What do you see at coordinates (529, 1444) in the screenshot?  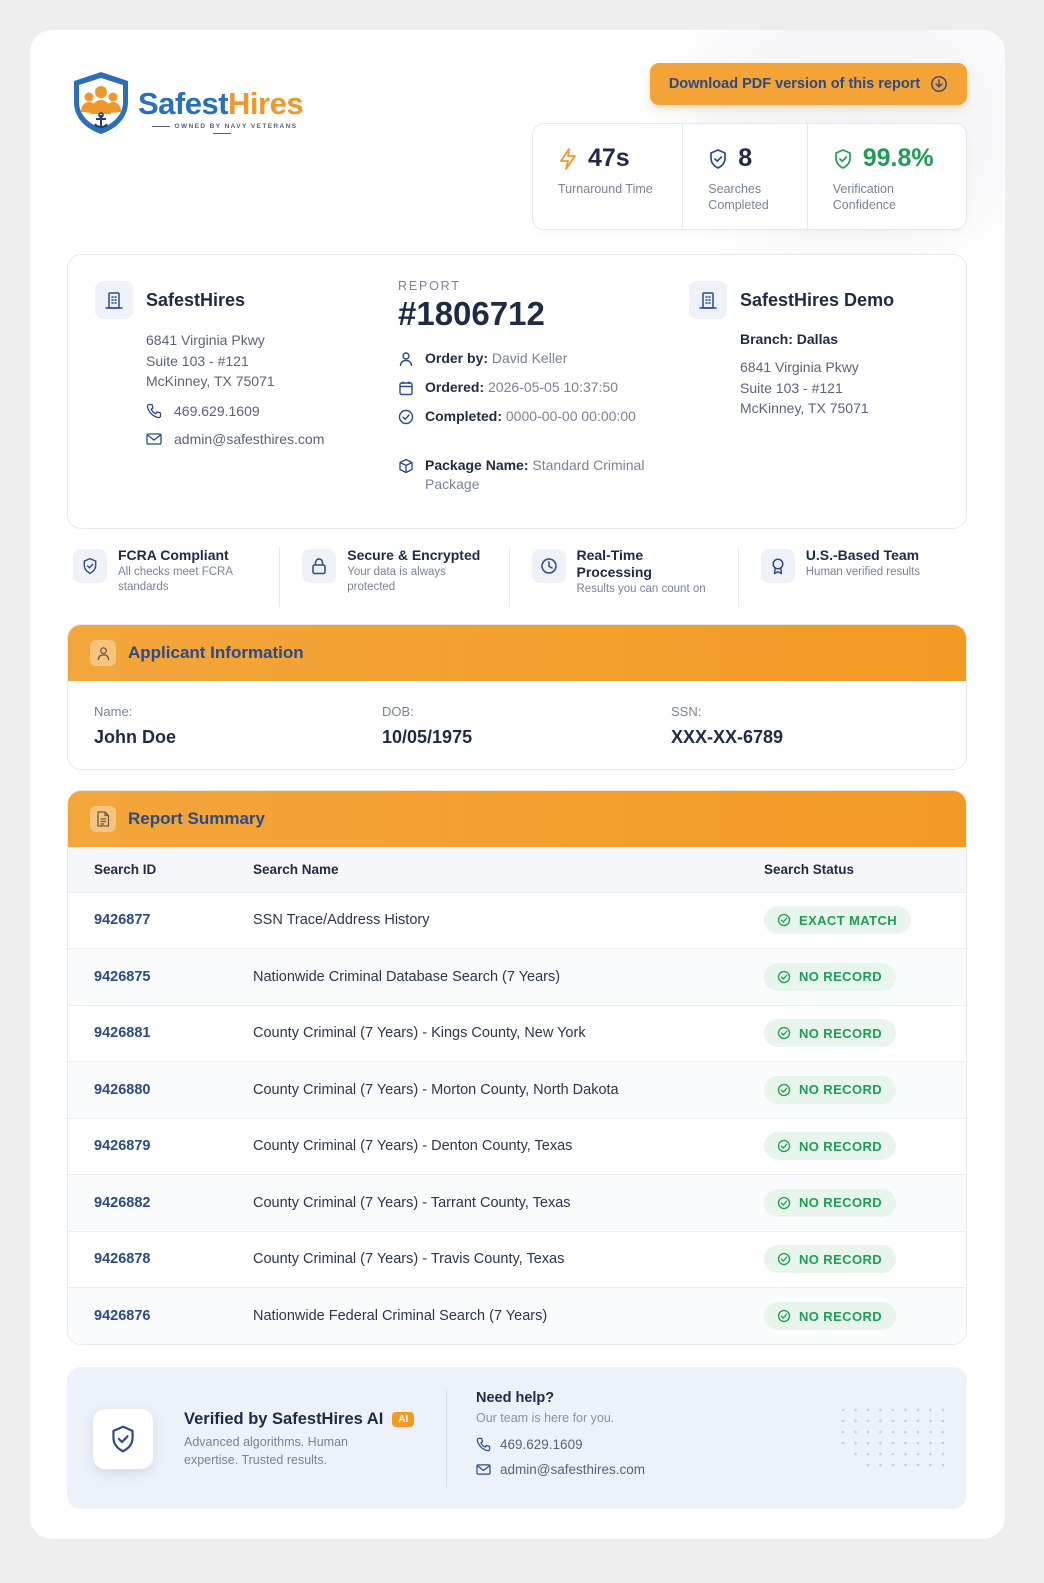 I see `footer-phone: 469.629.1609` at bounding box center [529, 1444].